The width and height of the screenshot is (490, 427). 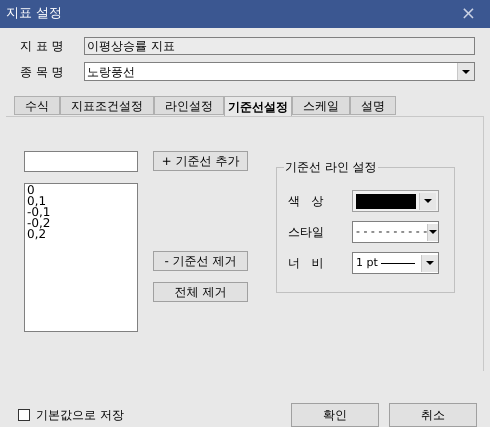 What do you see at coordinates (305, 263) in the screenshot?
I see `setting-label: 너 비` at bounding box center [305, 263].